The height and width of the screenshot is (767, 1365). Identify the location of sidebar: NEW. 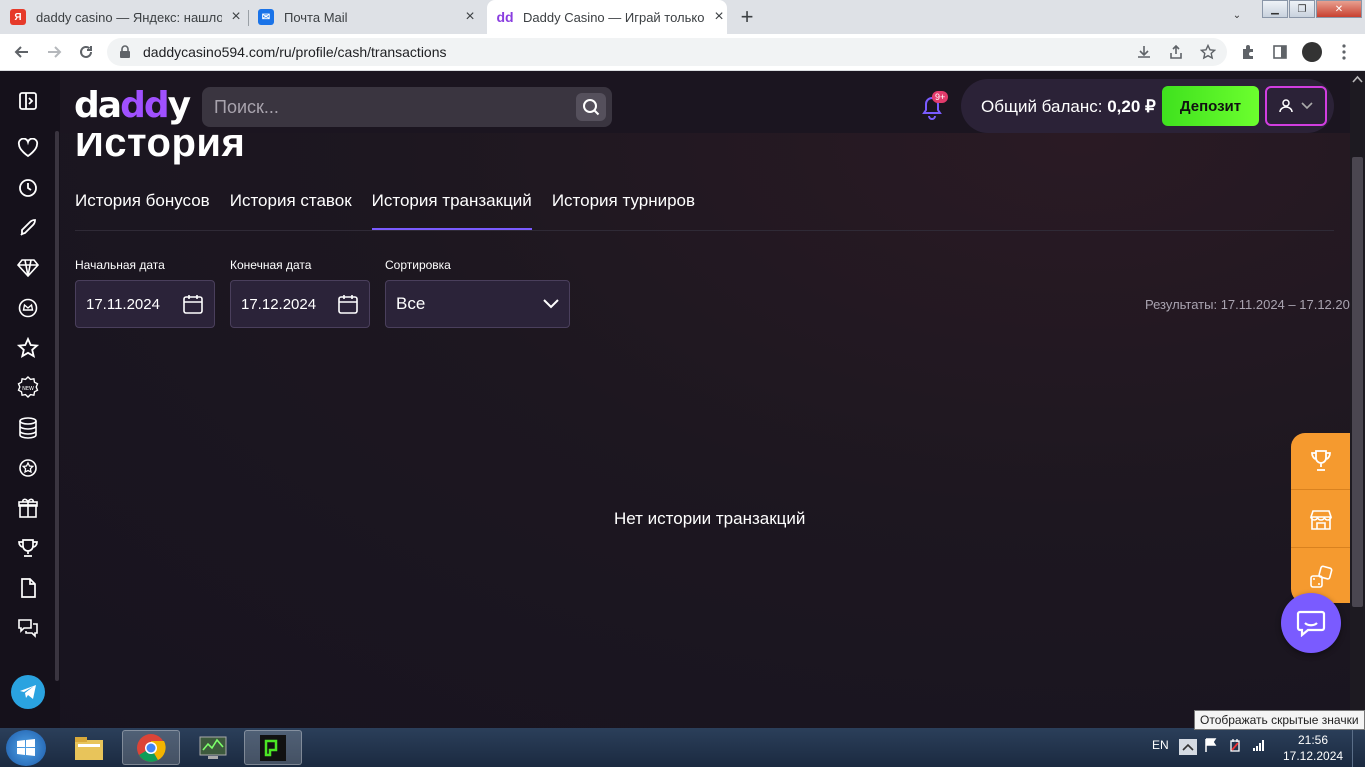
(30, 399).